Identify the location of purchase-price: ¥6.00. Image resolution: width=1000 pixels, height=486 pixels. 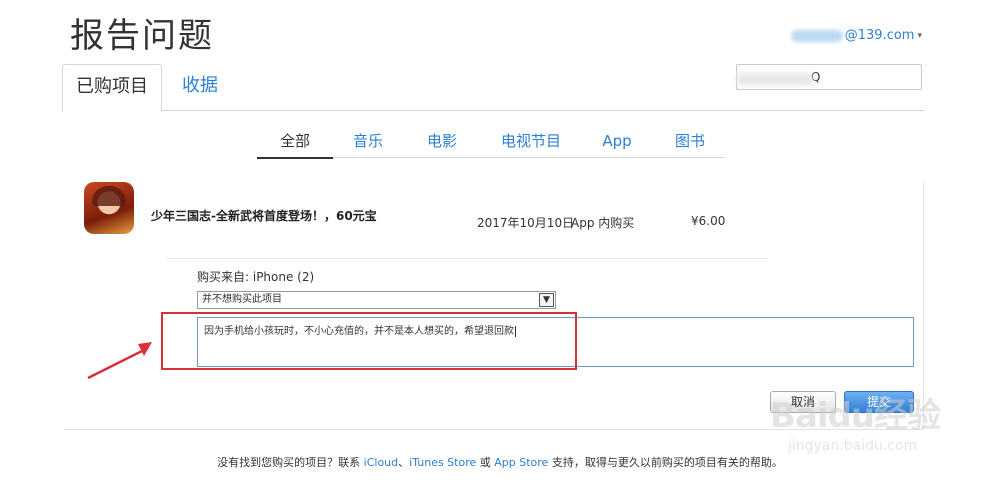
(708, 221).